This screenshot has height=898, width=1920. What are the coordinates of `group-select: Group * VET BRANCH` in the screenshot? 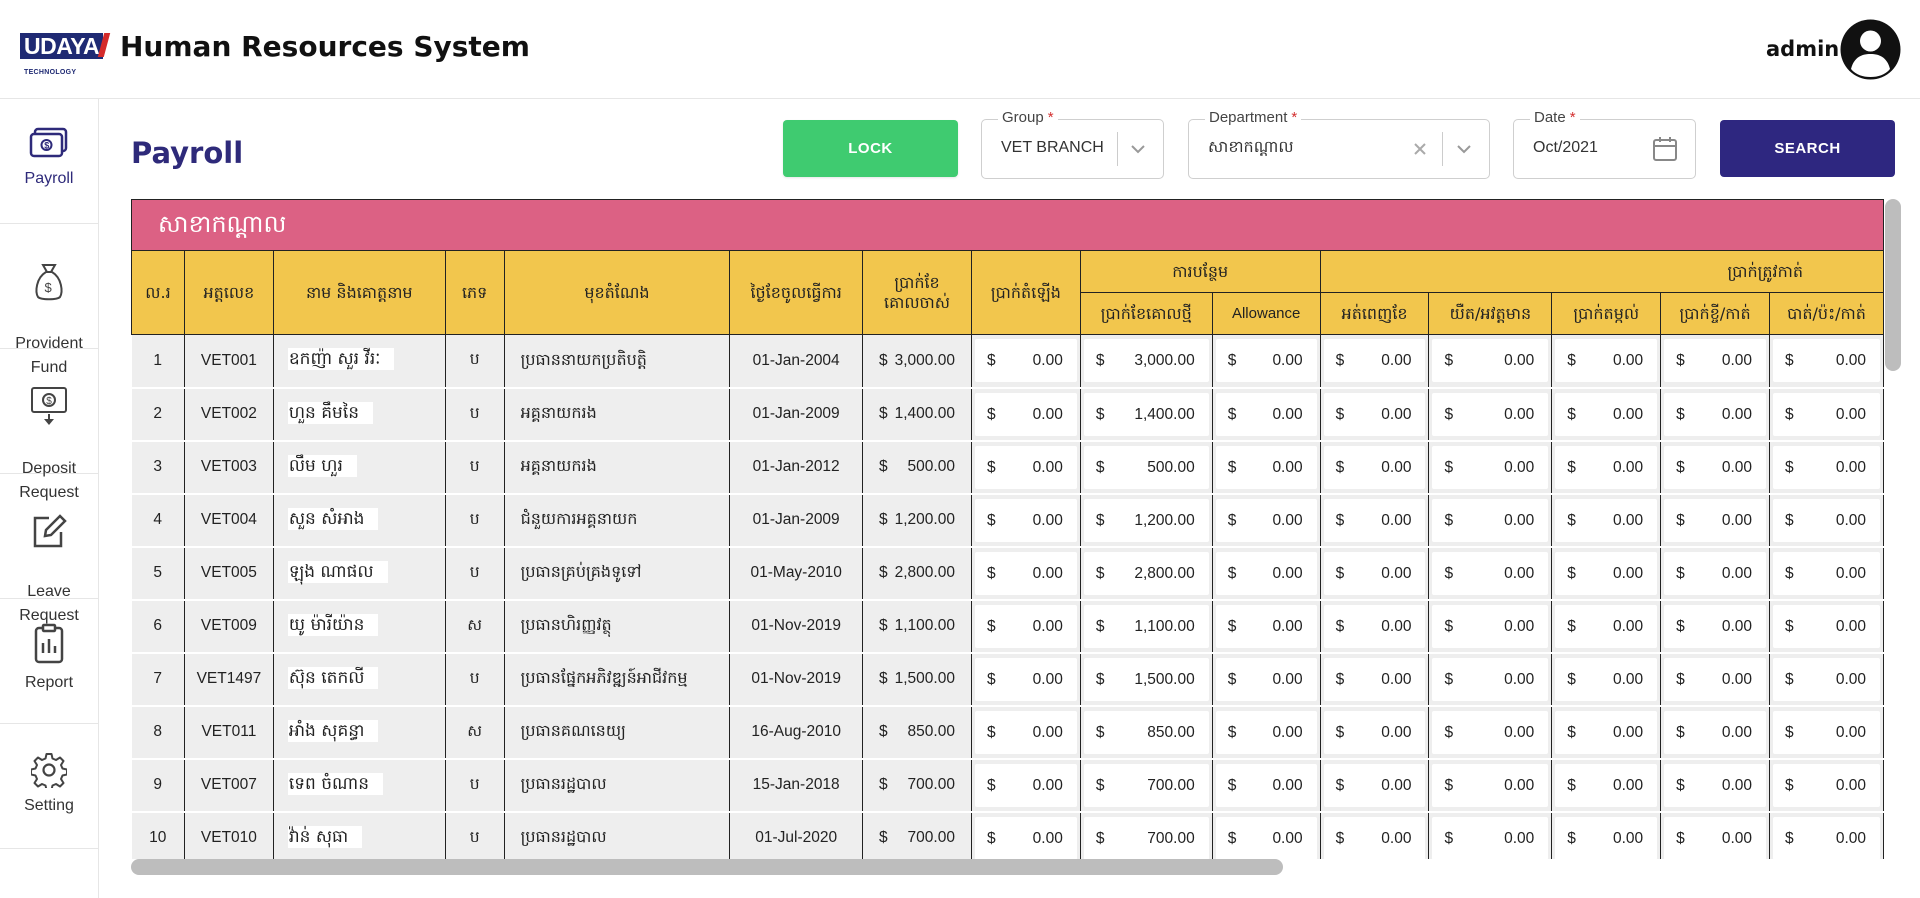 It's located at (1072, 144).